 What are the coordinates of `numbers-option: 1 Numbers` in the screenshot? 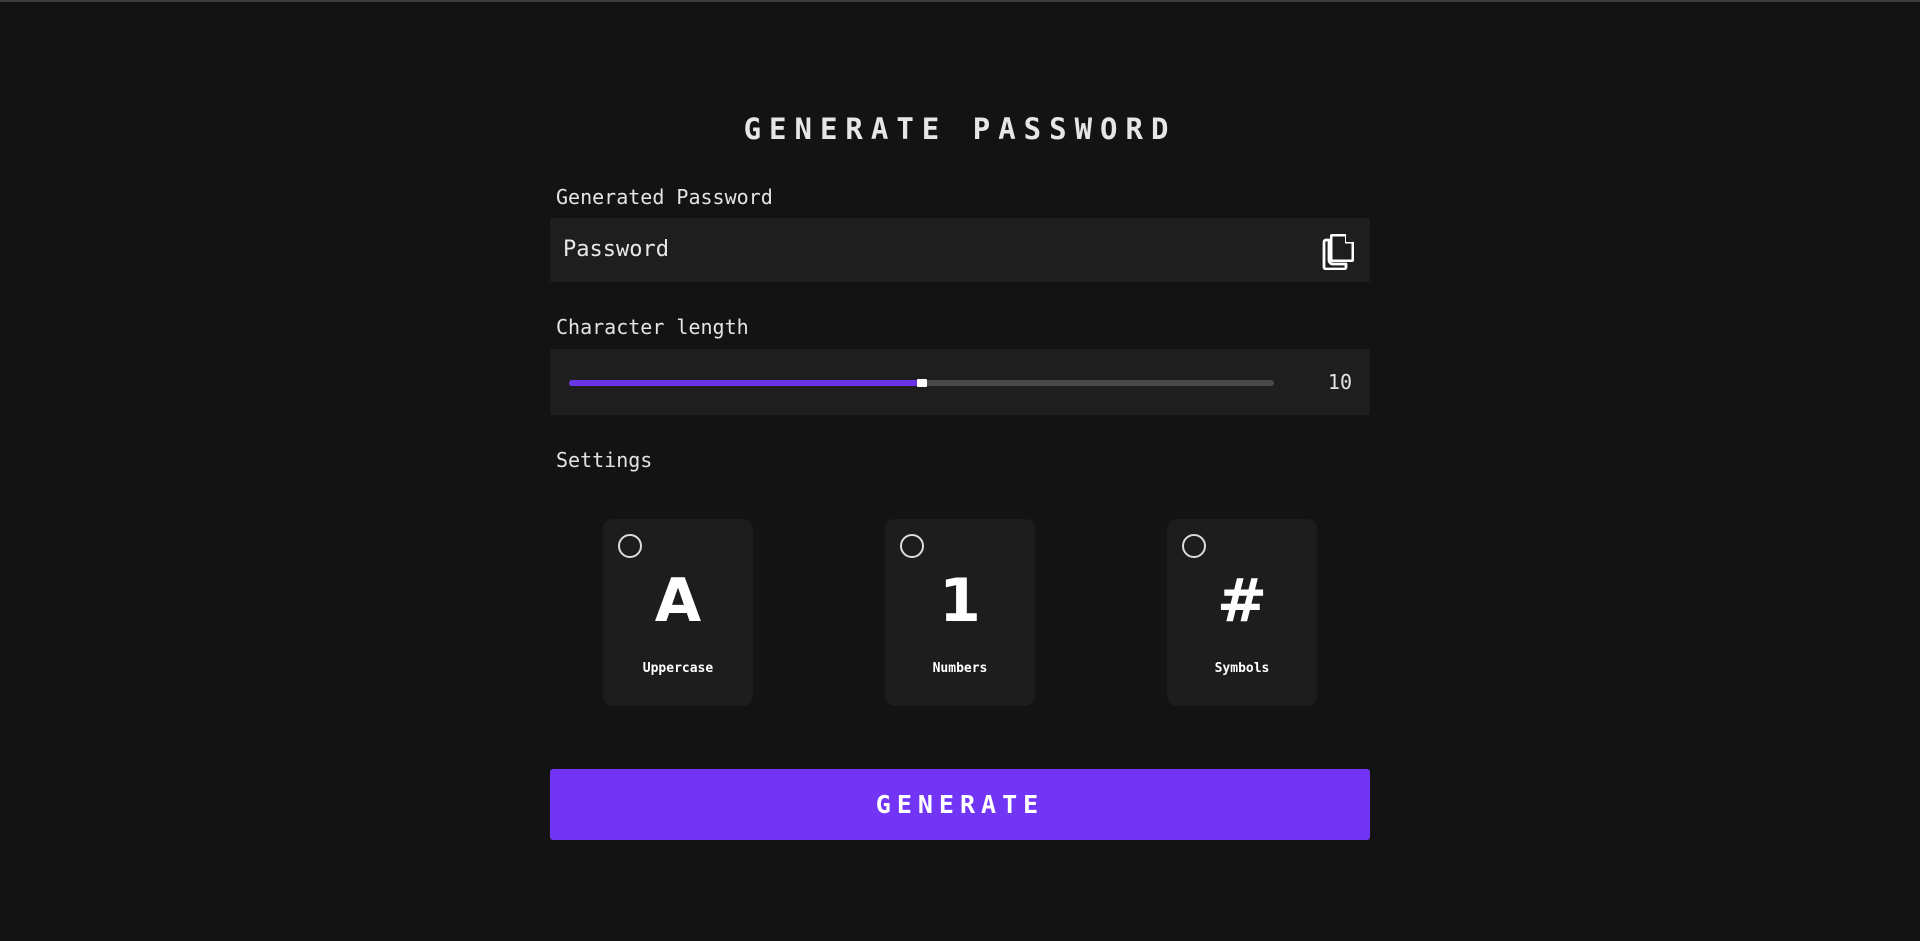 It's located at (960, 612).